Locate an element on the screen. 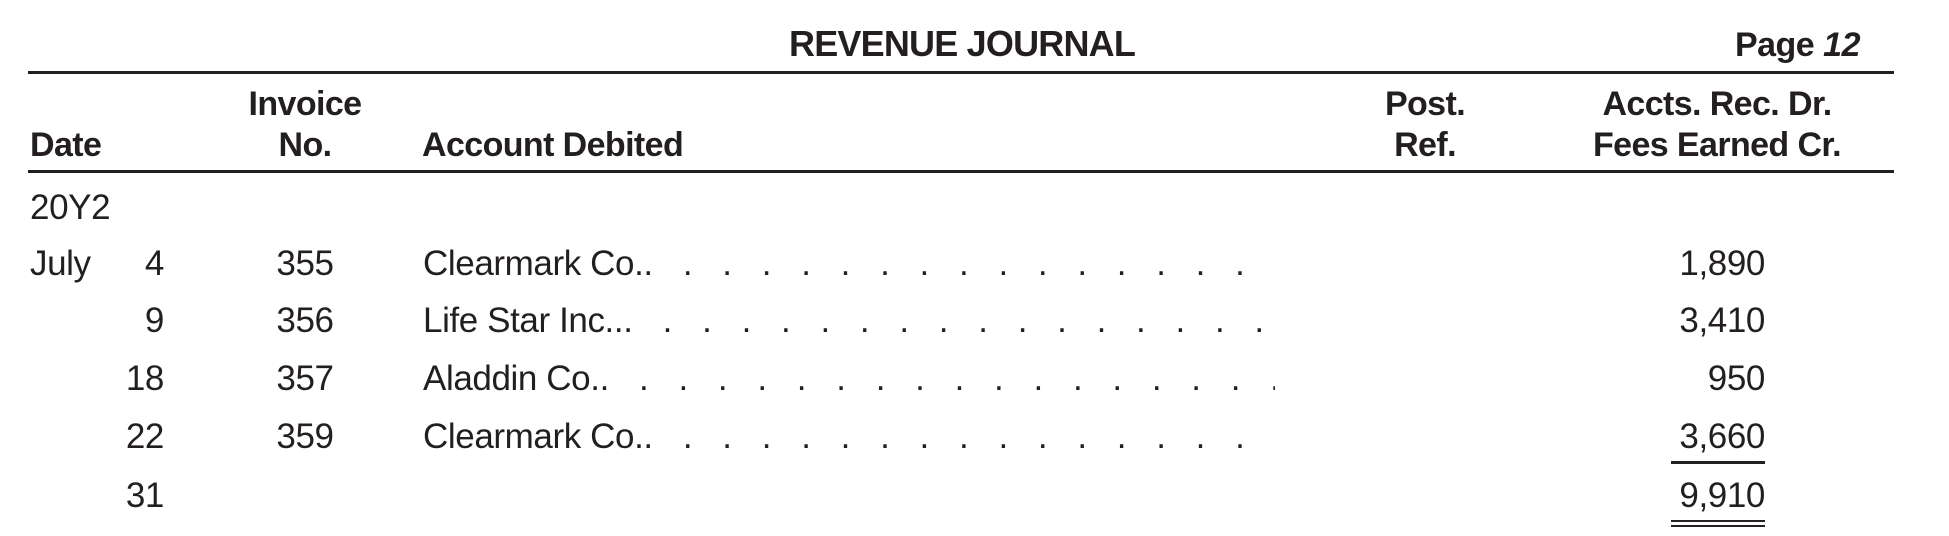 This screenshot has height=536, width=1949. column-header-invoice-line2: No. is located at coordinates (305, 145).